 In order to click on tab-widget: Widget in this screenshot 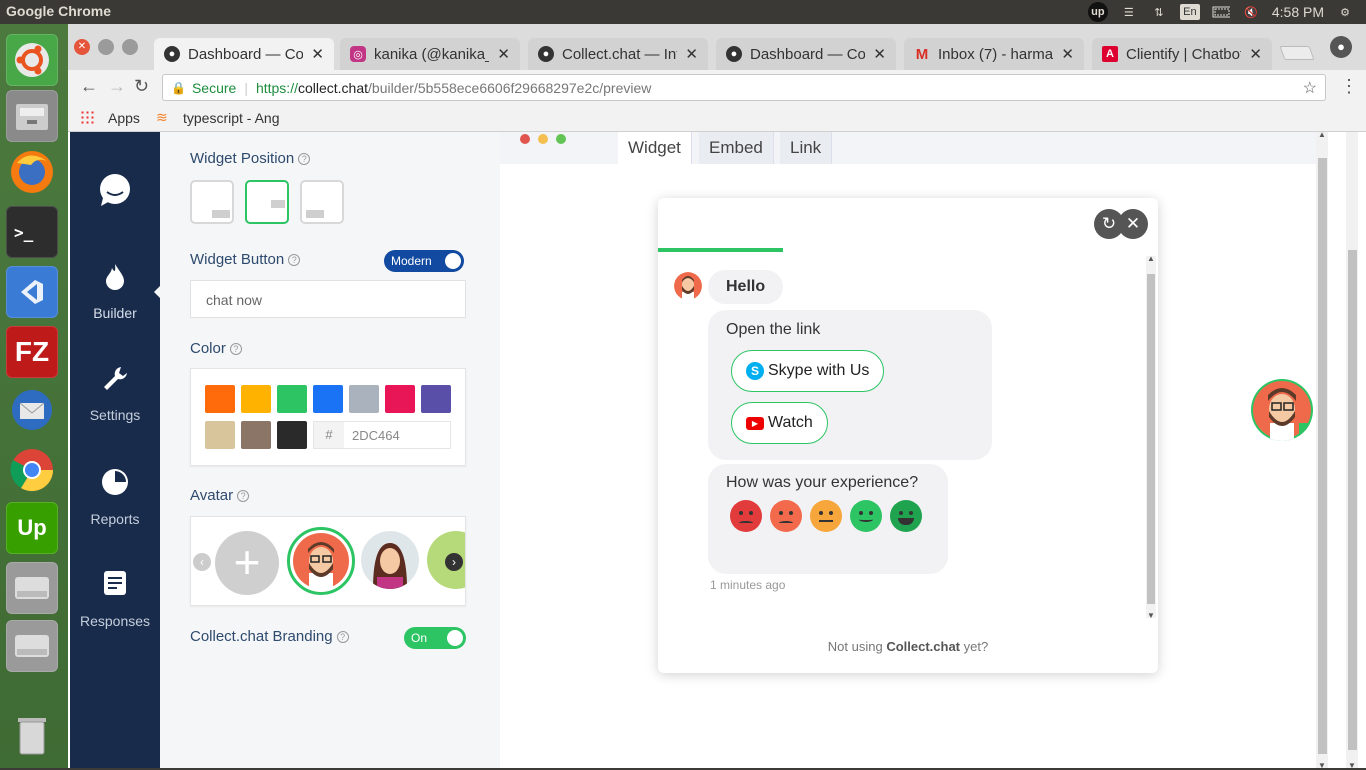, I will do `click(655, 148)`.